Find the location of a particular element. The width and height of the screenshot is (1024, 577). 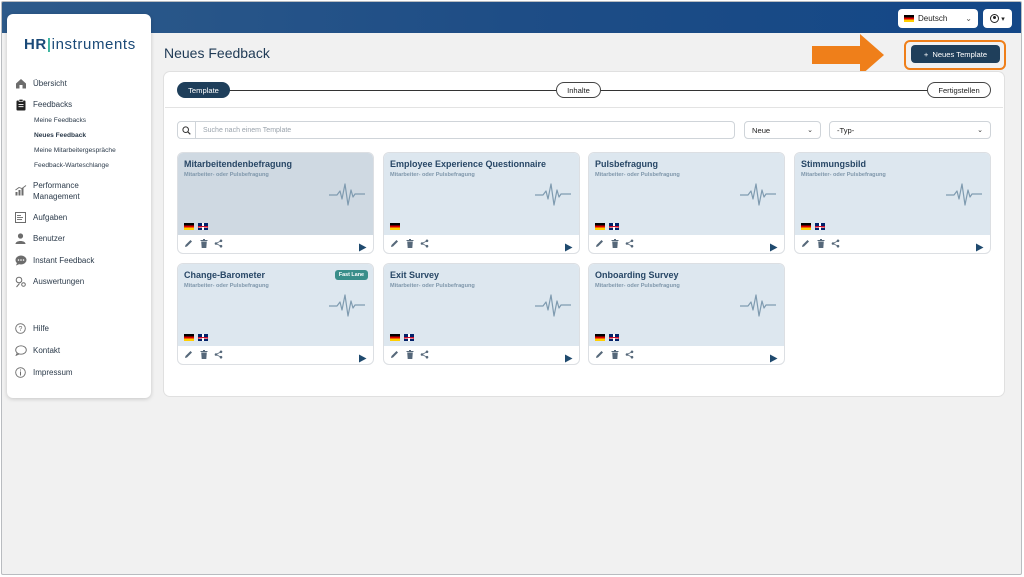

sidebar-subitem-mitarbeitergespraeche: Meine Mitarbeitergespräche is located at coordinates (75, 150).